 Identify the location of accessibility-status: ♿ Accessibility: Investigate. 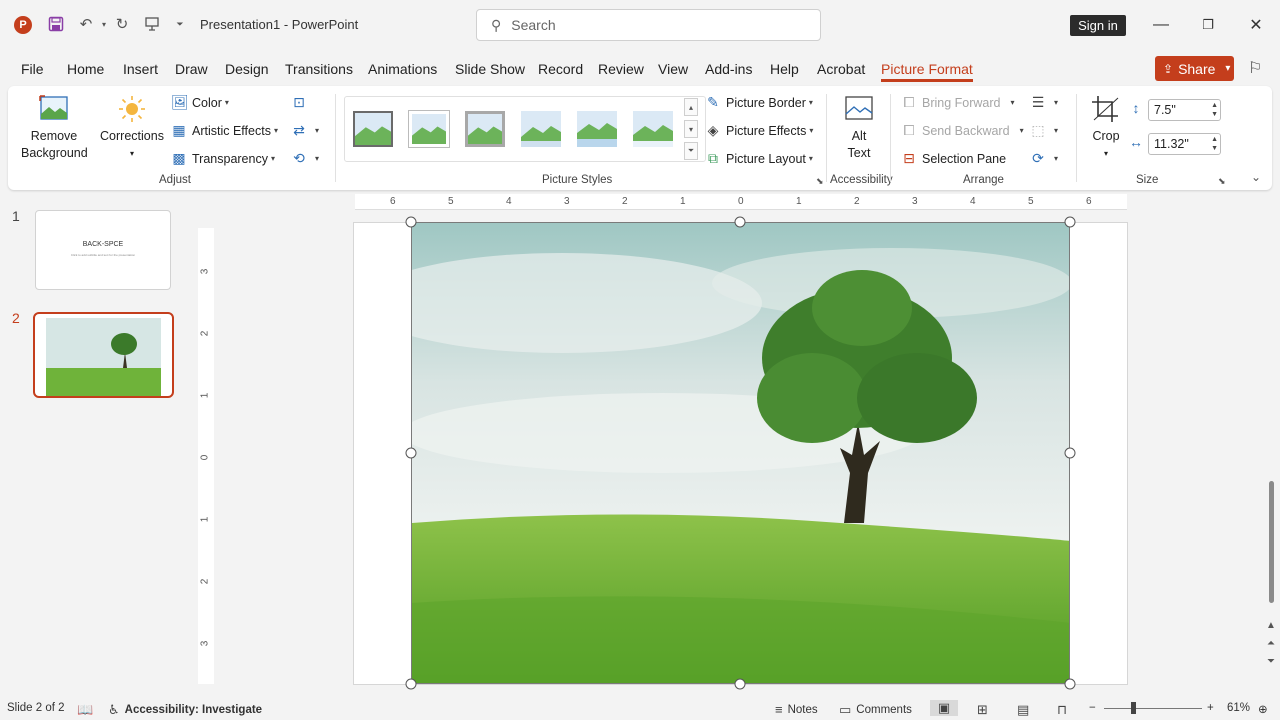
(185, 710).